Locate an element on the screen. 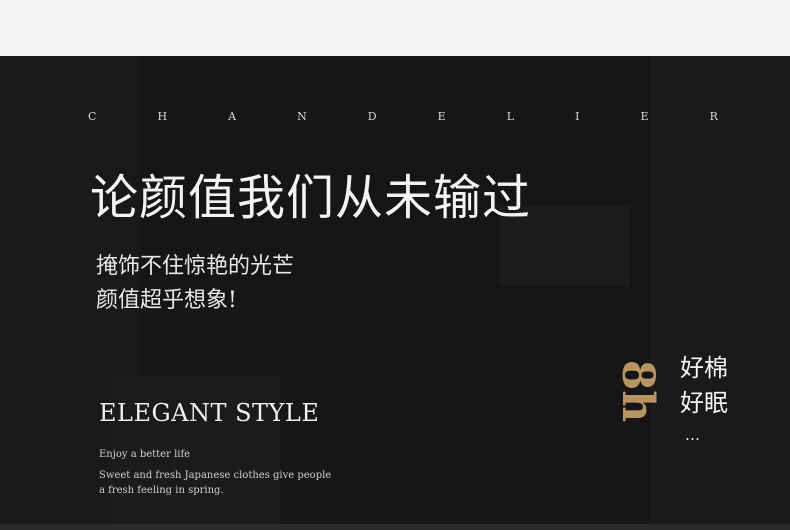  brand-letter: D is located at coordinates (372, 116).